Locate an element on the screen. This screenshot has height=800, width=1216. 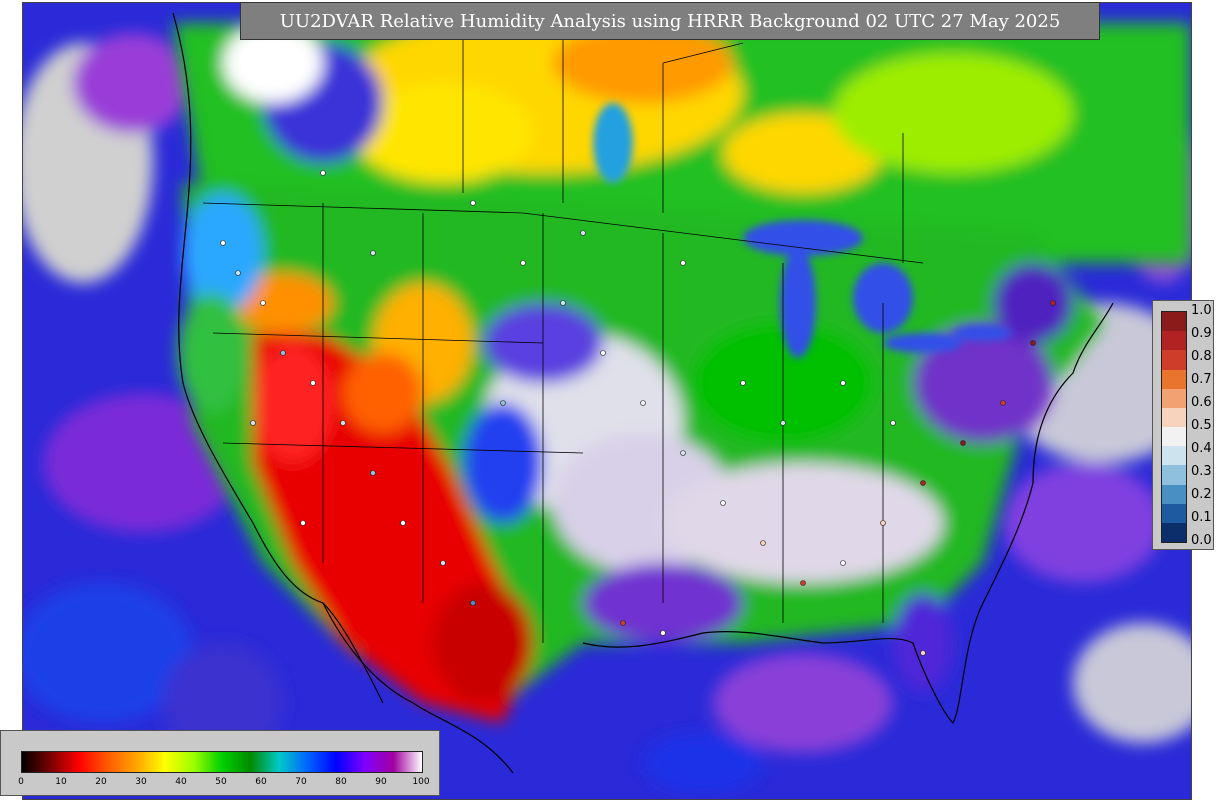
ratio-label: 0.2 is located at coordinates (1201, 494).